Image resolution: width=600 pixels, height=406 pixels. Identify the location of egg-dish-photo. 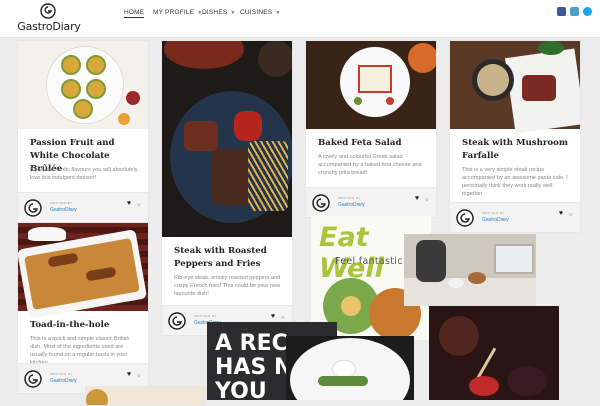
(350, 368).